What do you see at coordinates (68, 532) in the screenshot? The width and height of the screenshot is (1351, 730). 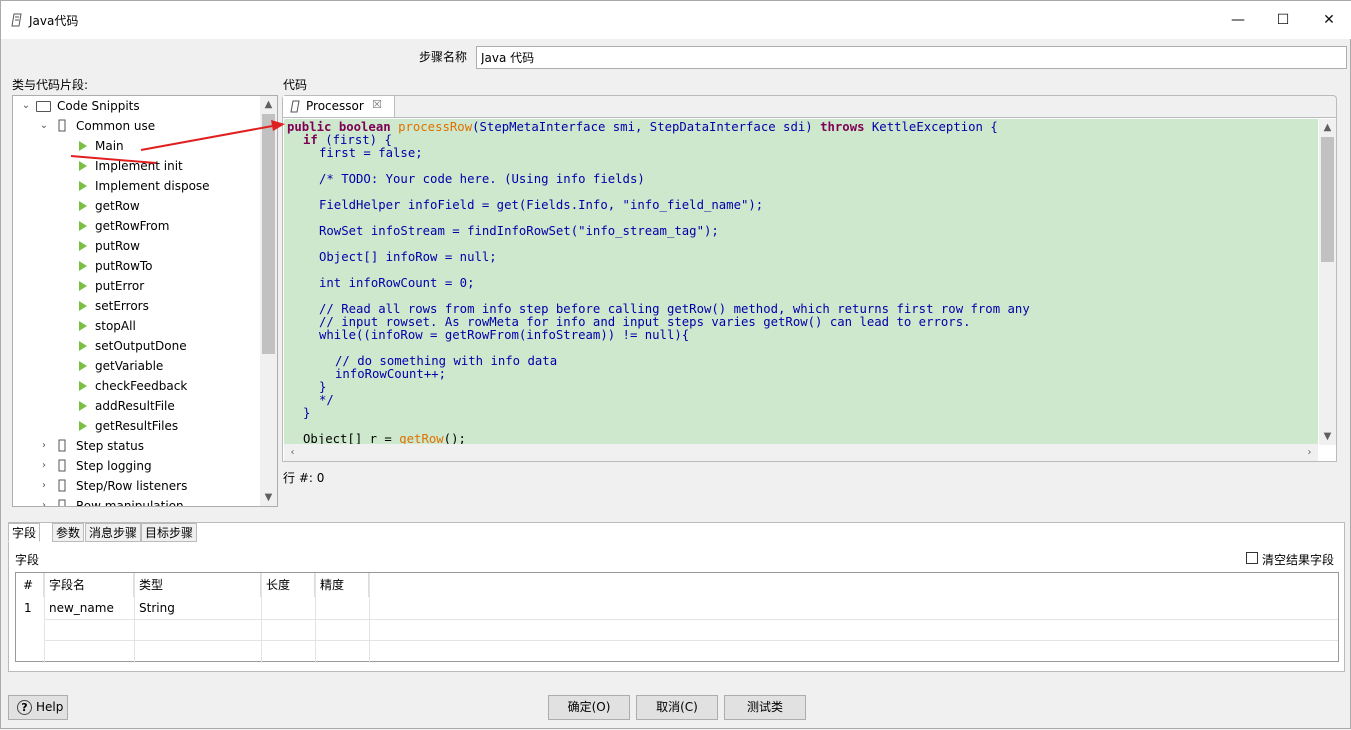 I see `tab-params: 参数` at bounding box center [68, 532].